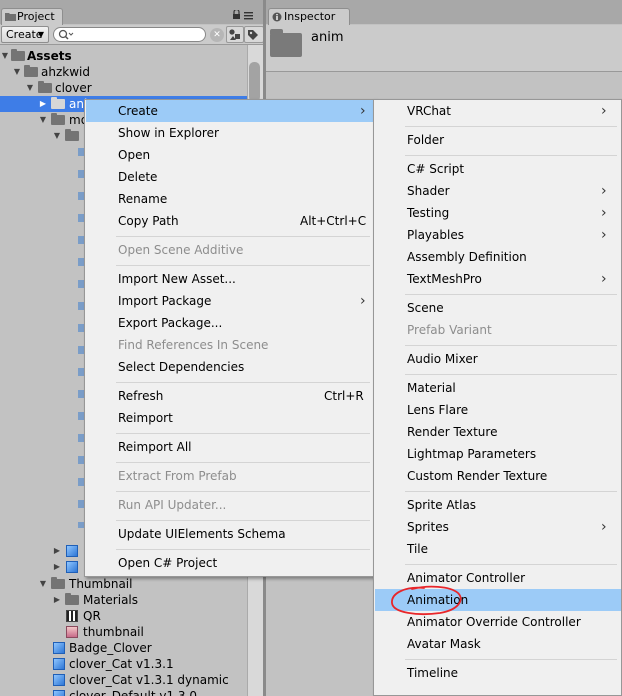 The width and height of the screenshot is (622, 696). Describe the element at coordinates (123, 664) in the screenshot. I see `tree-row-clover-cat: clover_Cat v1.3.1` at that location.